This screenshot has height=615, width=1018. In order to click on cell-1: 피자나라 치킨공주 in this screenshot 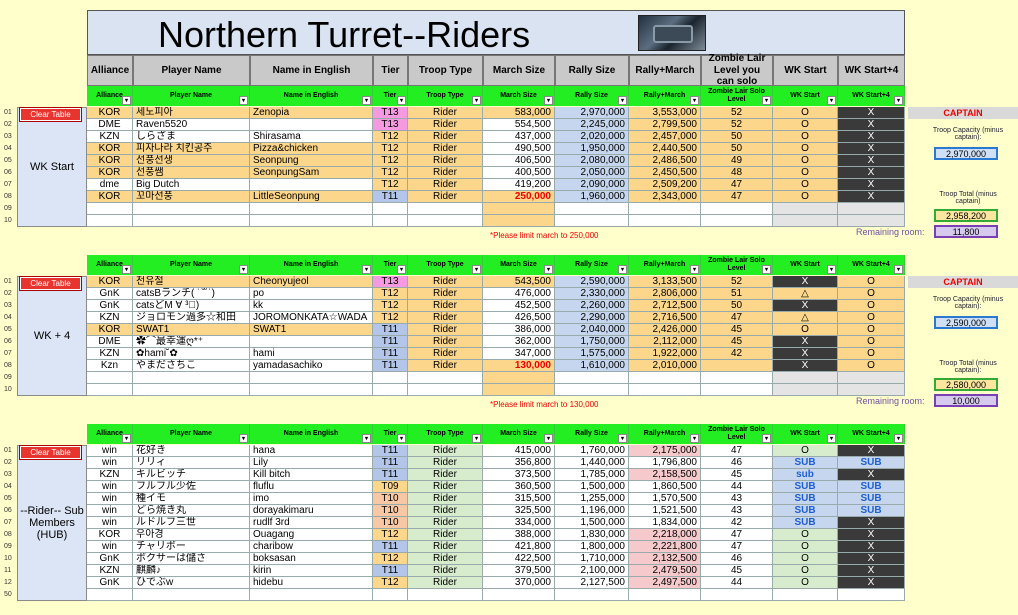, I will do `click(191, 149)`.